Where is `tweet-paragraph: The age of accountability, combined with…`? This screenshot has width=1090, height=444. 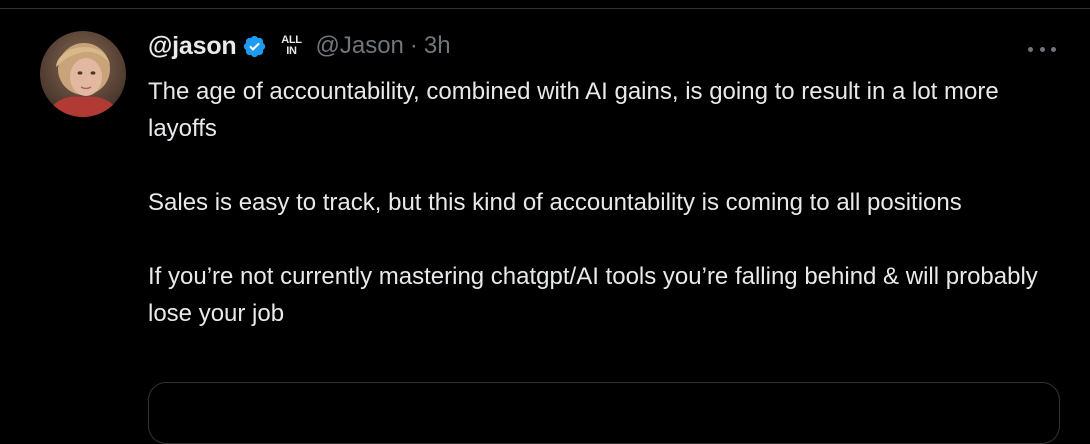
tweet-paragraph: The age of accountability, combined with… is located at coordinates (573, 110).